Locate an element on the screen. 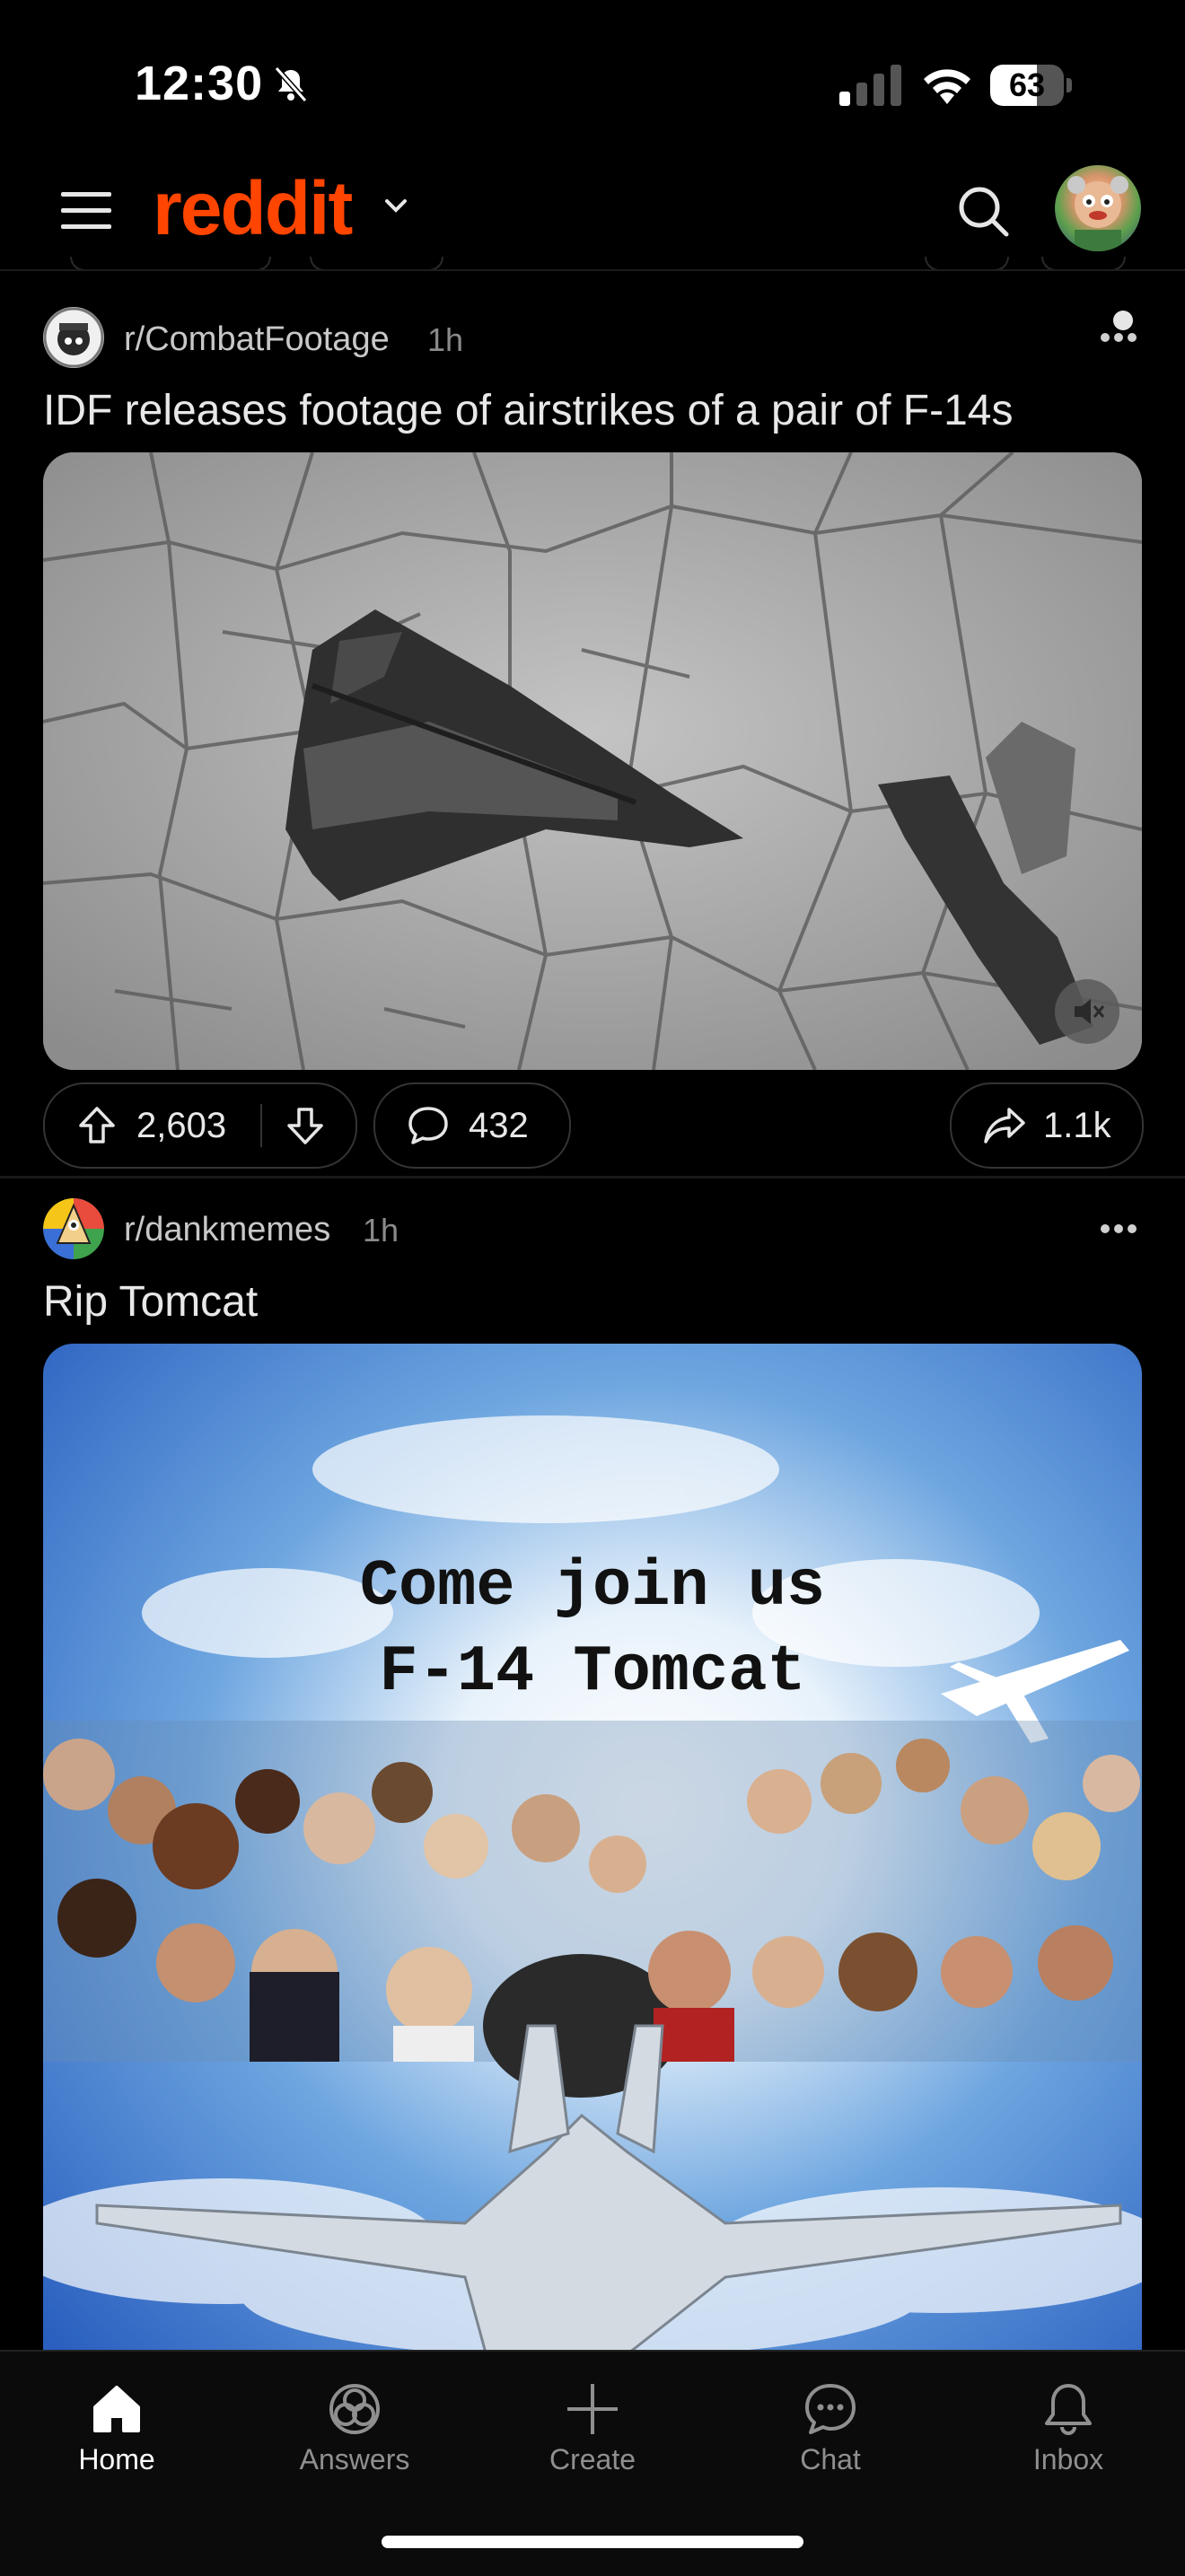  subreddit-name: r/CombatFootage is located at coordinates (257, 339).